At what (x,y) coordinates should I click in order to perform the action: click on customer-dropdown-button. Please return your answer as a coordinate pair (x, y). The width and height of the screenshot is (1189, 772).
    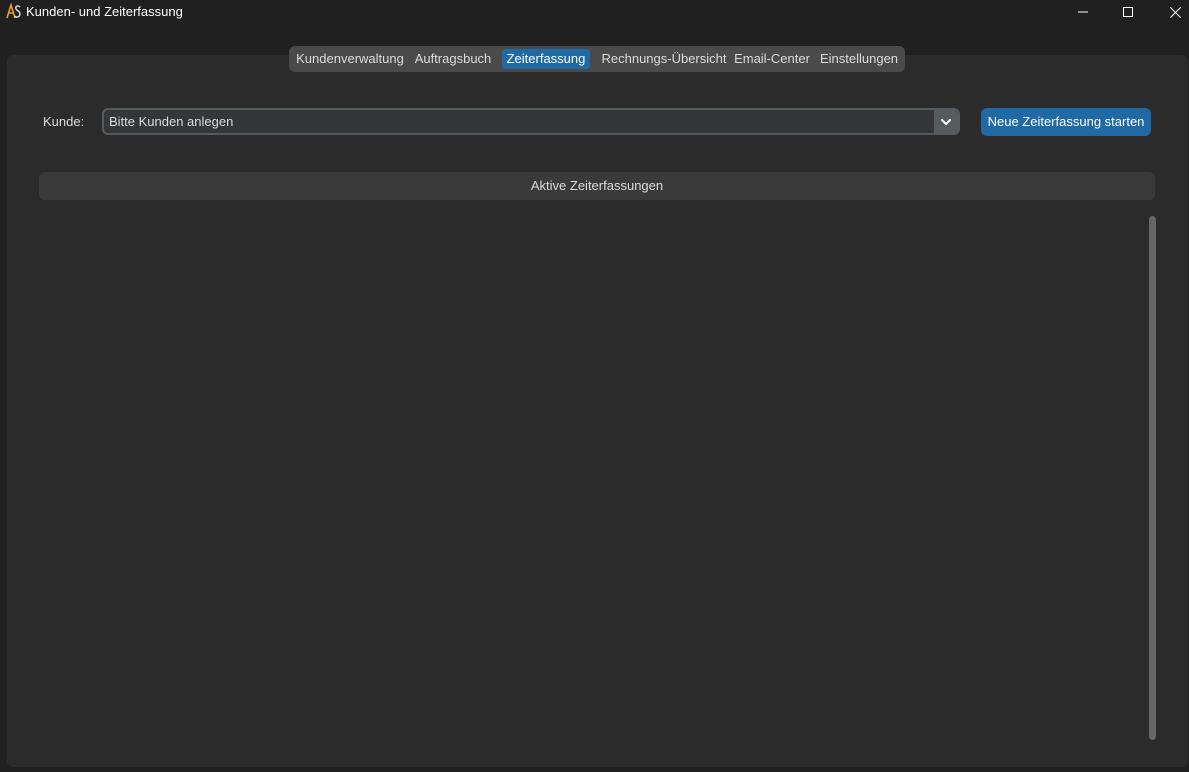
    Looking at the image, I should click on (946, 121).